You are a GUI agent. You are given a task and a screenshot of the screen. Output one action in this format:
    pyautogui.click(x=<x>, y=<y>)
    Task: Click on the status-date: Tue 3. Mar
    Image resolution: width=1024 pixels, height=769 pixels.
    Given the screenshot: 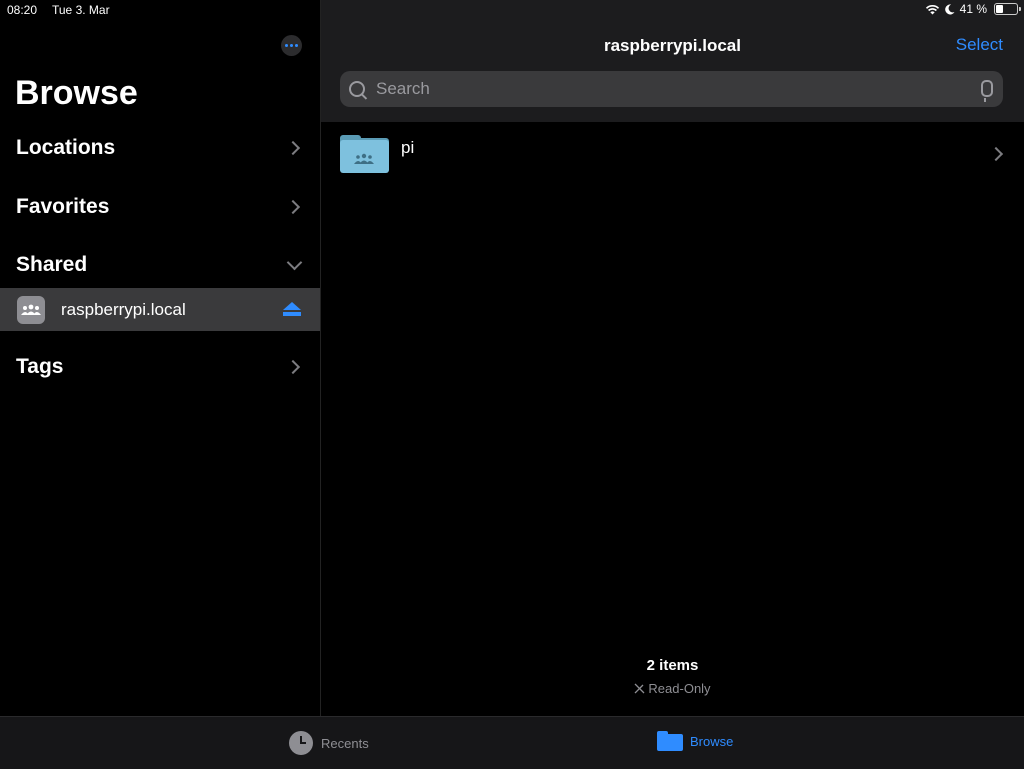 What is the action you would take?
    pyautogui.click(x=81, y=10)
    